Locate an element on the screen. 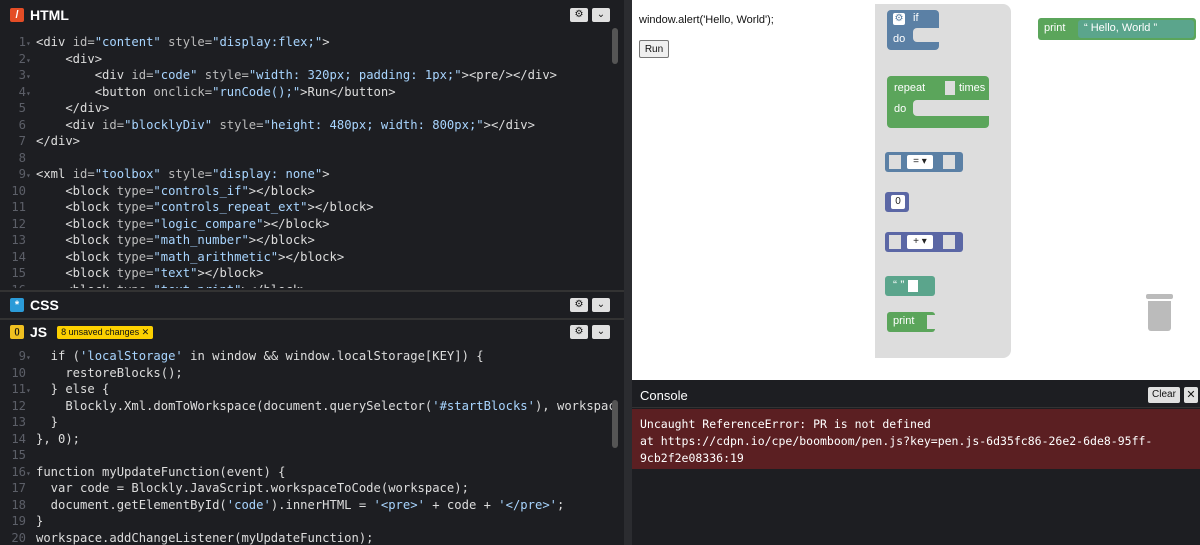 The height and width of the screenshot is (545, 1200). controls-if-block: ⚙ if do is located at coordinates (913, 30).